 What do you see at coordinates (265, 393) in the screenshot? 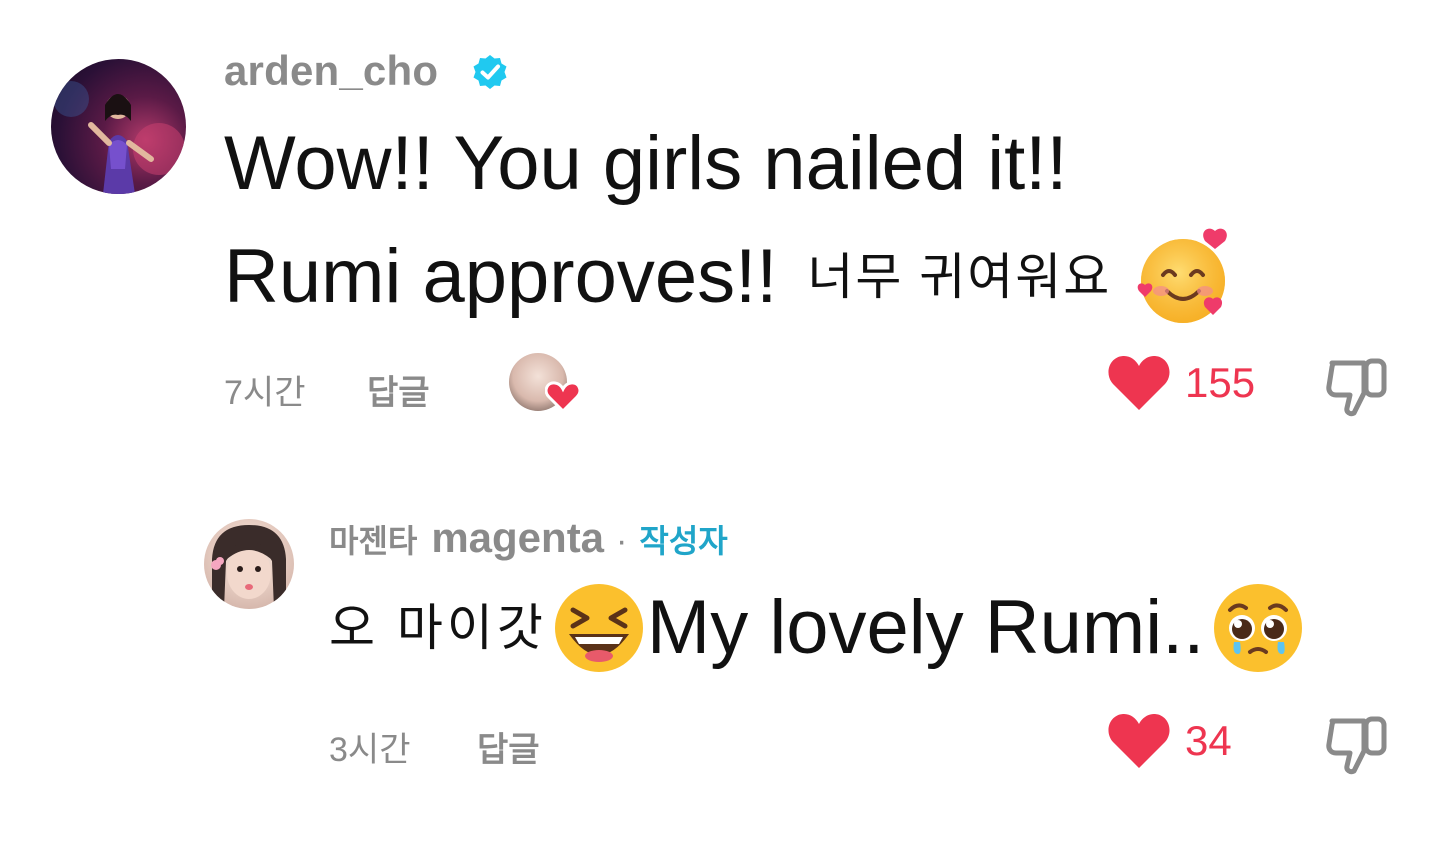
I see `comment-timestamp: 7시간` at bounding box center [265, 393].